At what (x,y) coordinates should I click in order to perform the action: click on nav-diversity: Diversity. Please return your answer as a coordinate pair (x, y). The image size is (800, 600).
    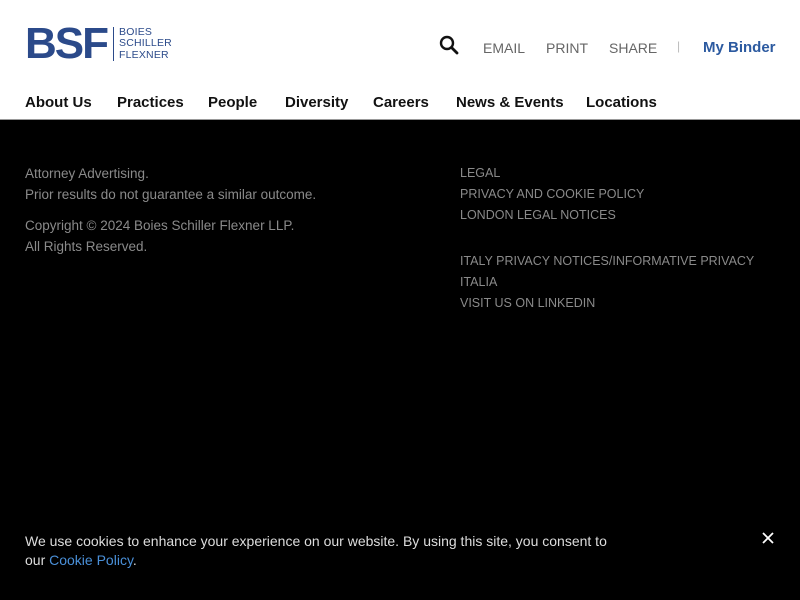
    Looking at the image, I should click on (316, 102).